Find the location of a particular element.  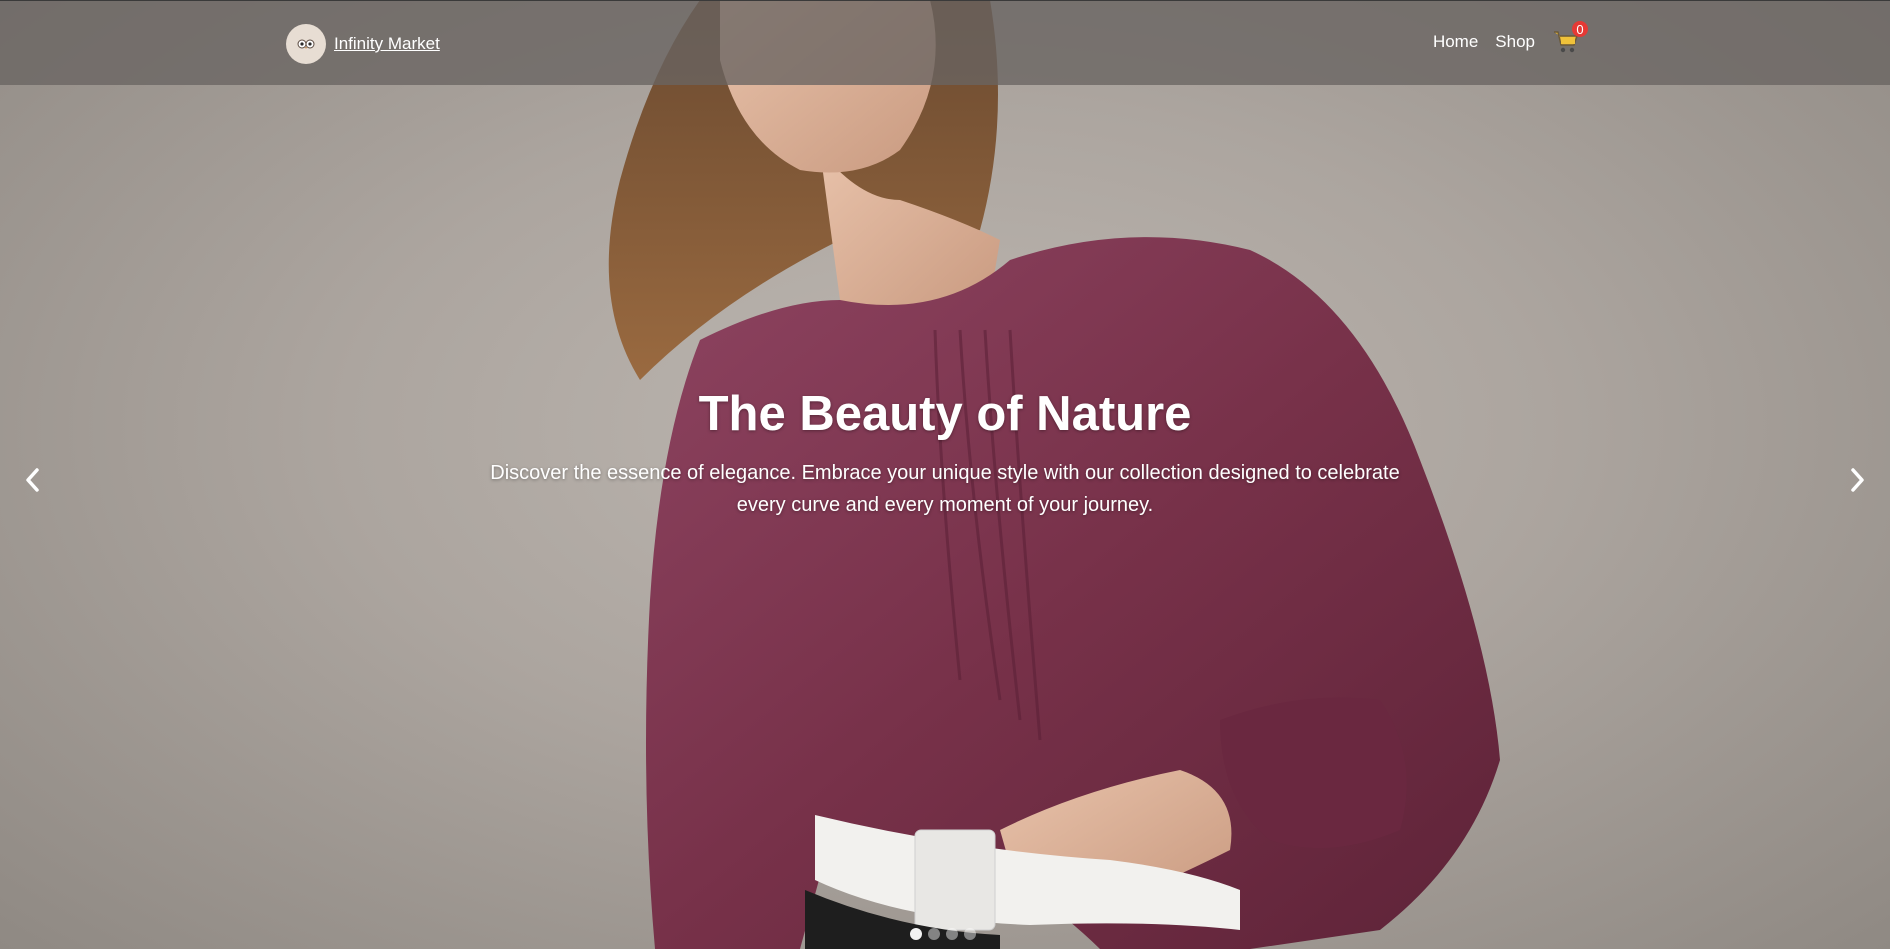

nav-home-link: Home is located at coordinates (1455, 42).